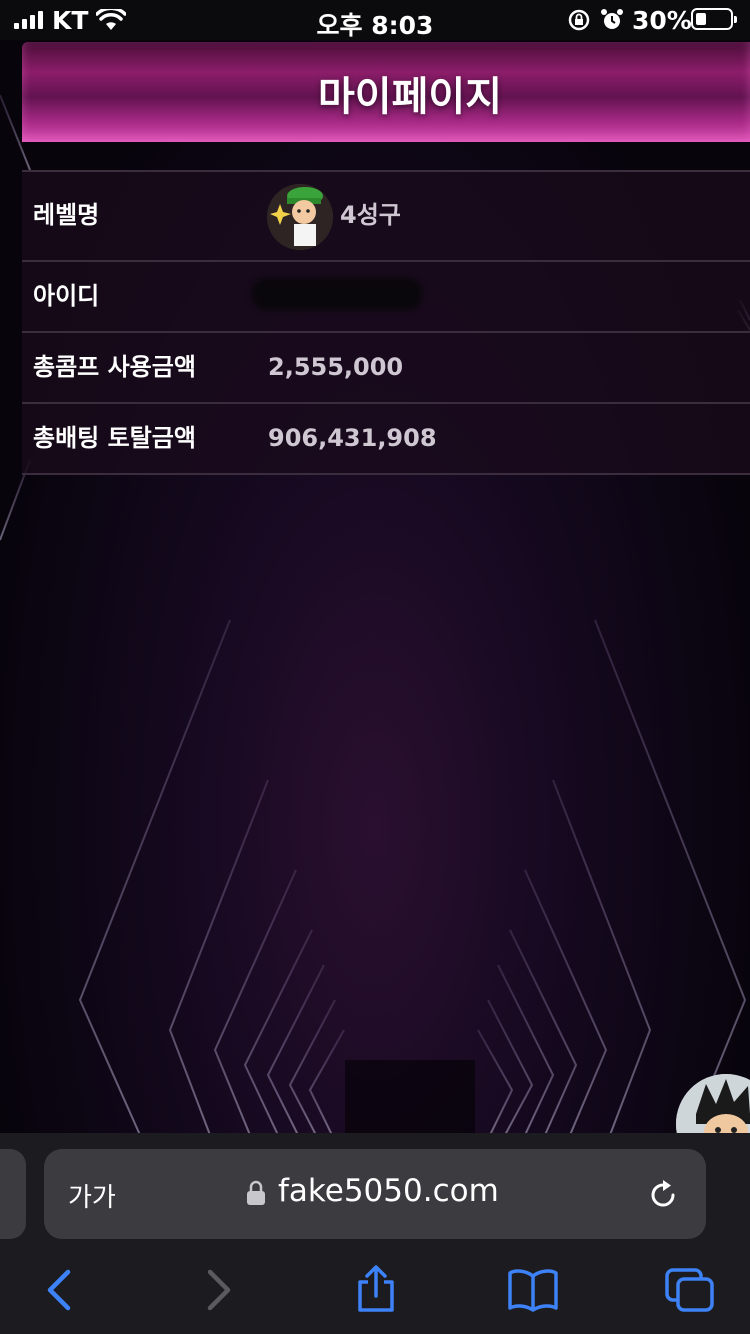 The image size is (750, 1334). What do you see at coordinates (66, 296) in the screenshot?
I see `id-label: 아이디` at bounding box center [66, 296].